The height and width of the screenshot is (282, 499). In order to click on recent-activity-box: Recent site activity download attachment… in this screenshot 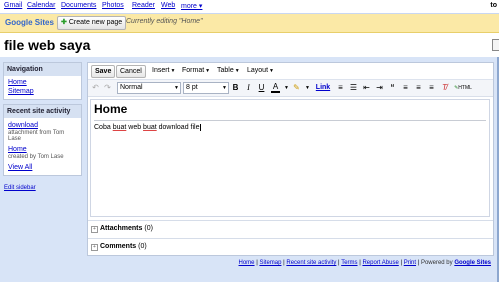, I will do `click(42, 140)`.